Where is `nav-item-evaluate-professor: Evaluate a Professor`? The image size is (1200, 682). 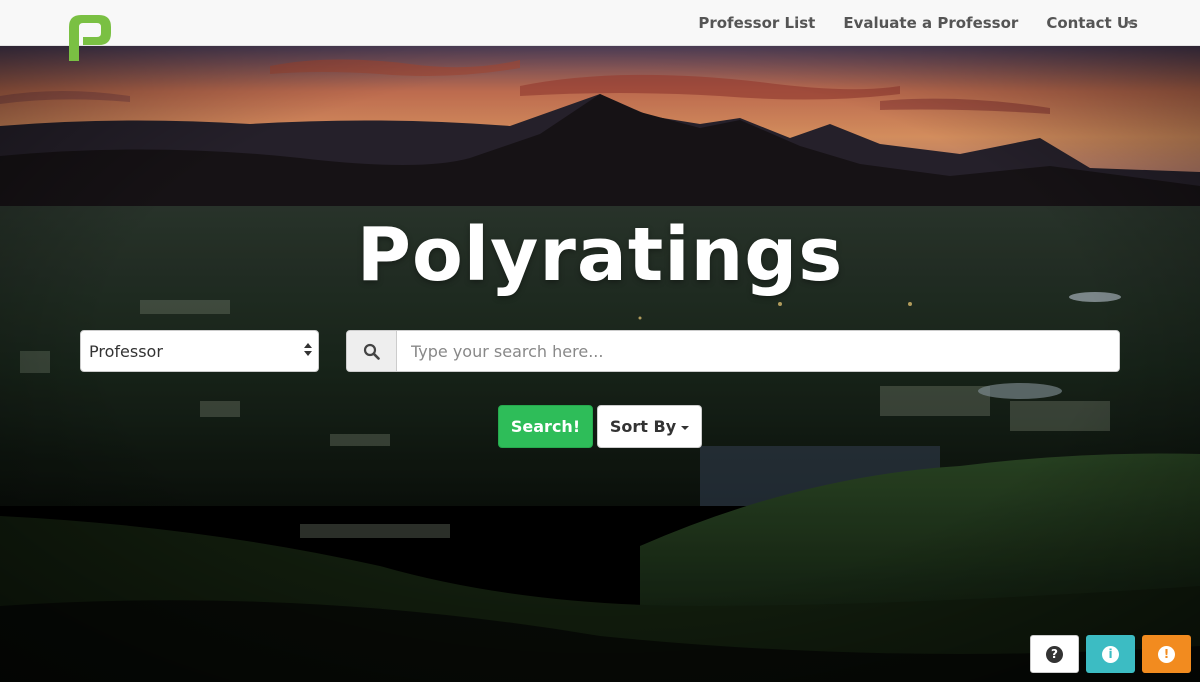 nav-item-evaluate-professor: Evaluate a Professor is located at coordinates (930, 23).